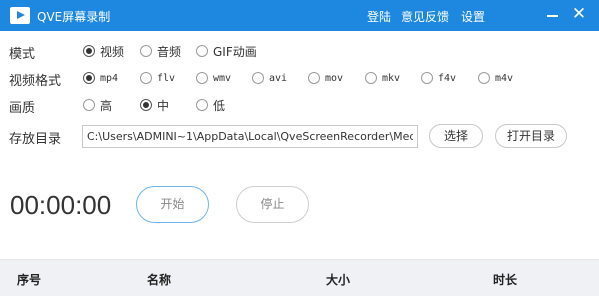 This screenshot has width=599, height=296. I want to click on app-logo-icon, so click(20, 15).